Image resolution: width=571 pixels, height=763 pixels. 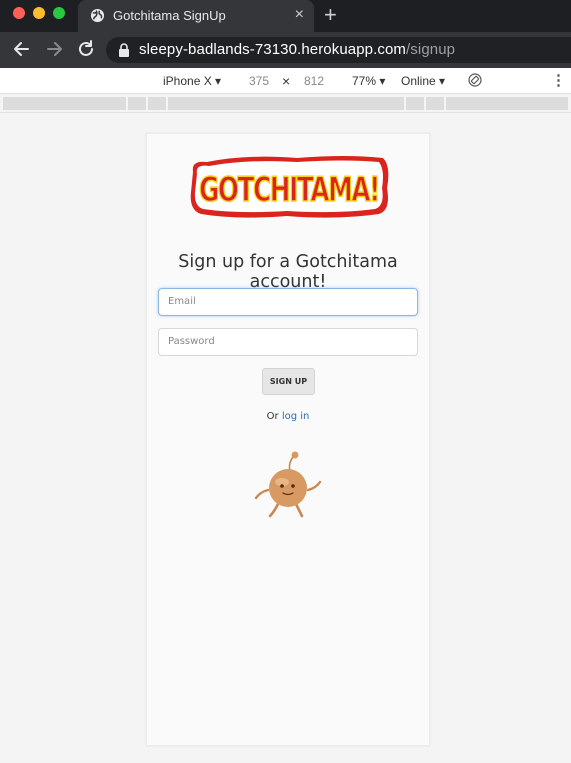 What do you see at coordinates (475, 80) in the screenshot?
I see `rotate-icon` at bounding box center [475, 80].